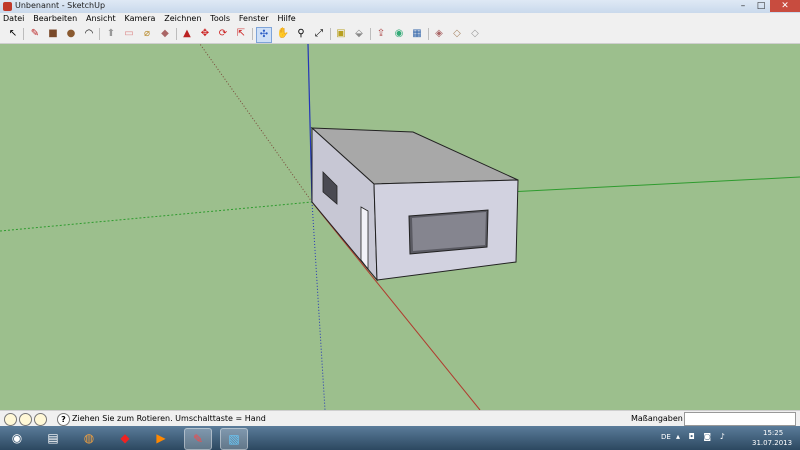 The height and width of the screenshot is (450, 800). What do you see at coordinates (761, 6) in the screenshot?
I see `maximize-button: □` at bounding box center [761, 6].